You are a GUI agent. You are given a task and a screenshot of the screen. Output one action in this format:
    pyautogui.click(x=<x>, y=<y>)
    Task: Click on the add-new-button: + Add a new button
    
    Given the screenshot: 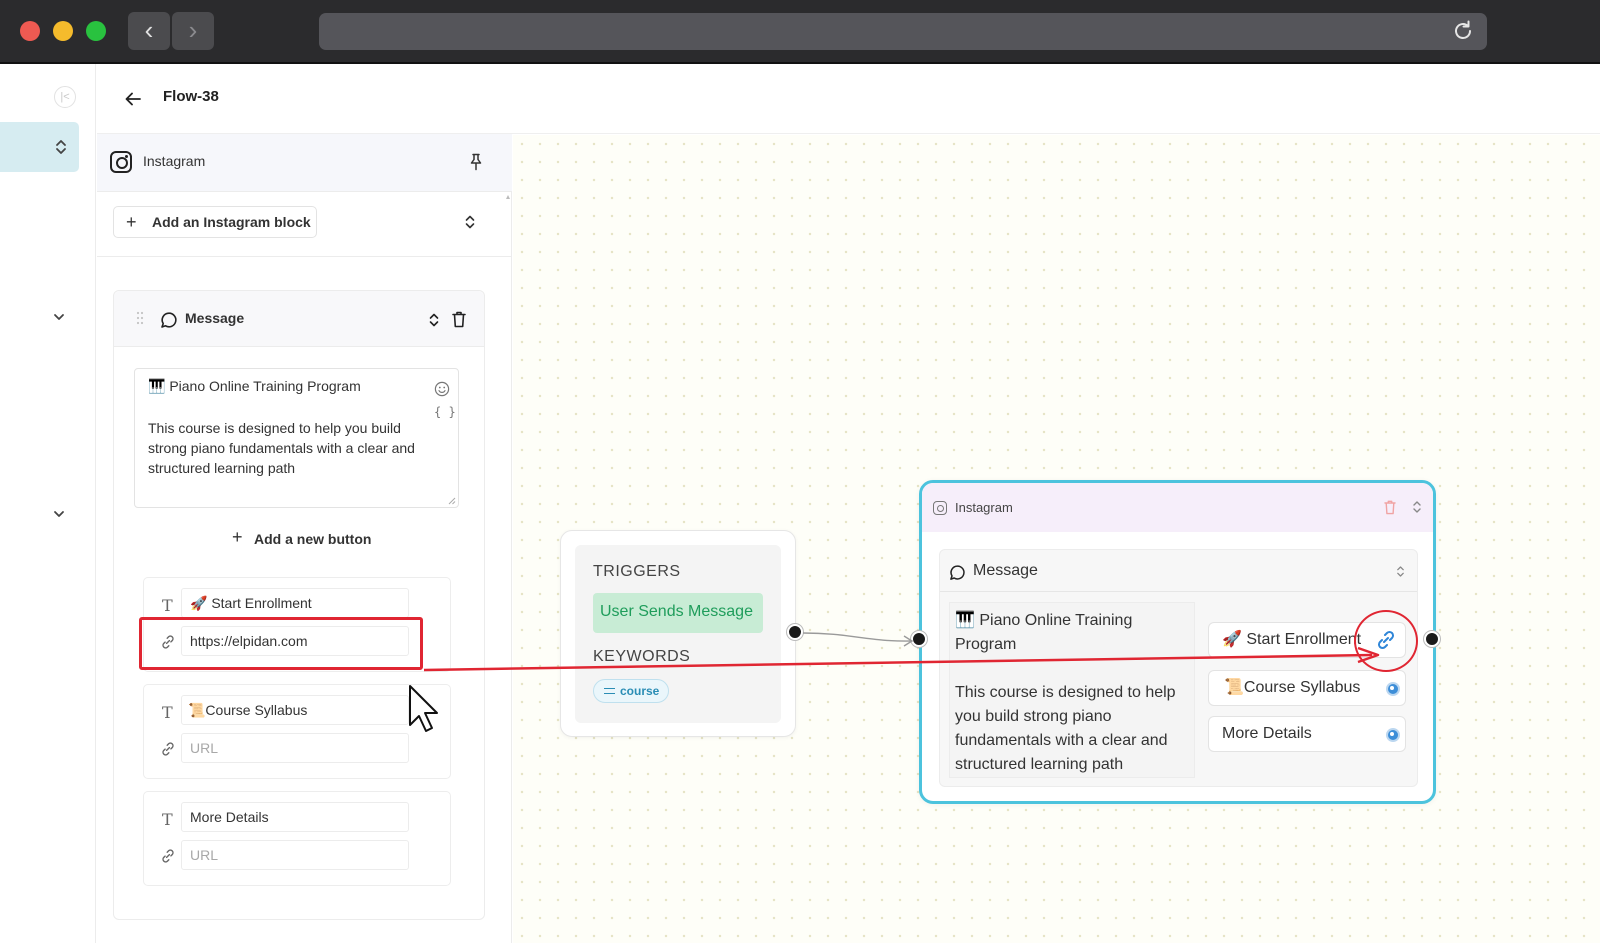 What is the action you would take?
    pyautogui.click(x=307, y=539)
    